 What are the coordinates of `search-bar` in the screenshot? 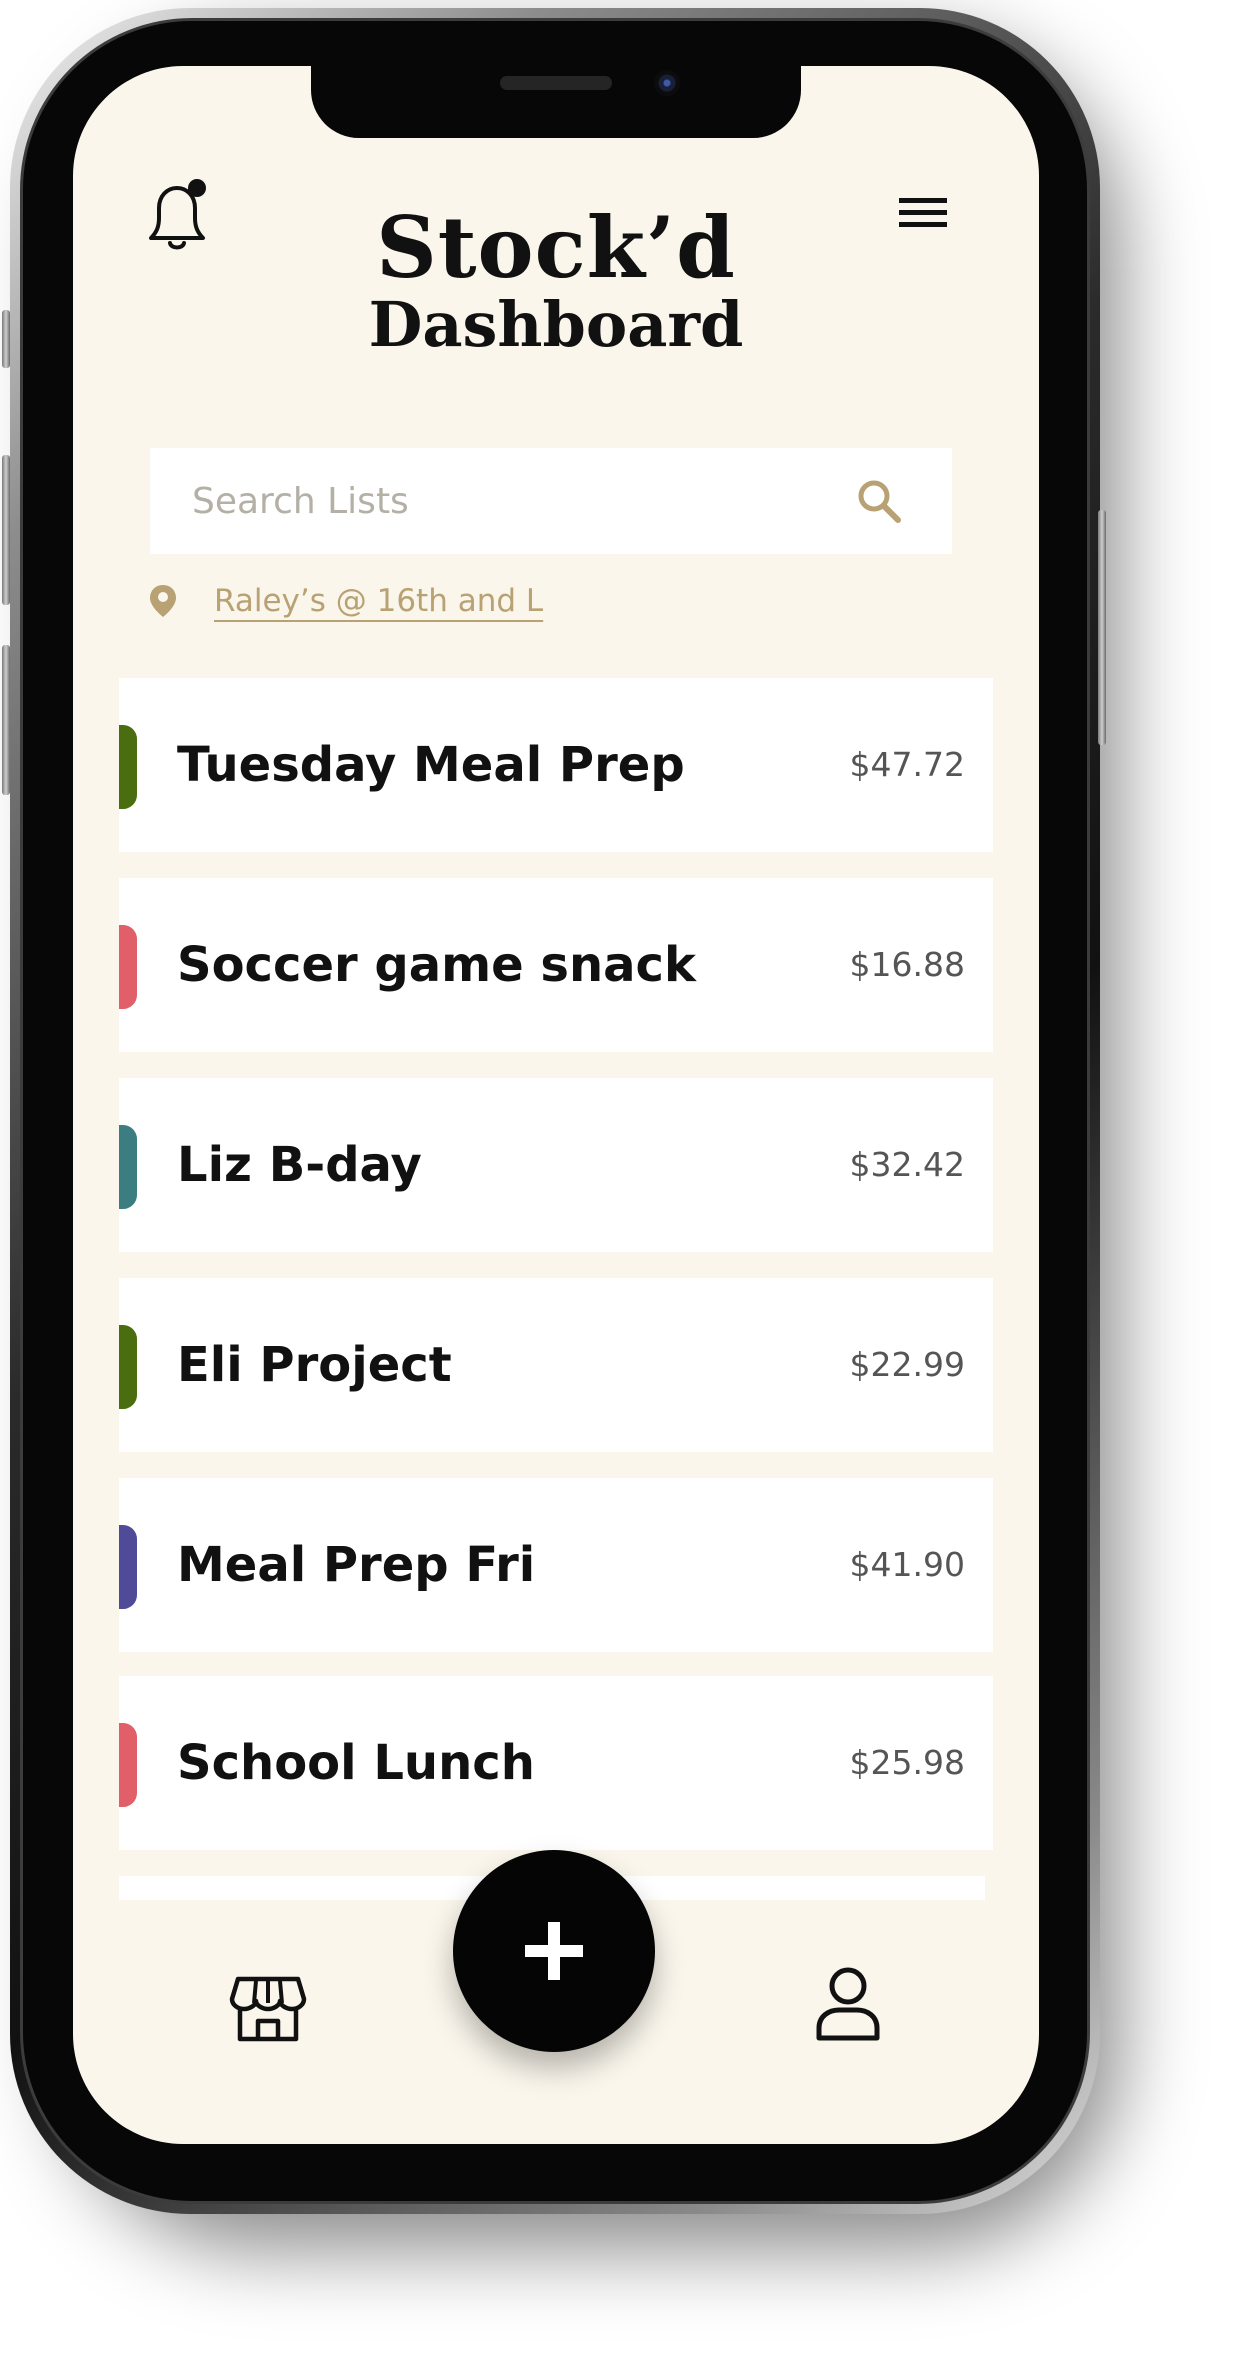 It's located at (551, 501).